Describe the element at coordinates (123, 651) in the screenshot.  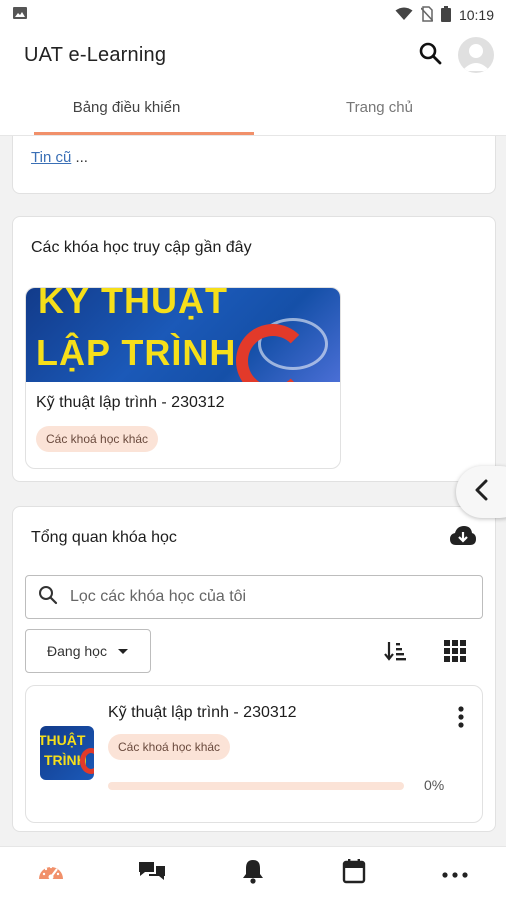
I see `caret-down-icon` at that location.